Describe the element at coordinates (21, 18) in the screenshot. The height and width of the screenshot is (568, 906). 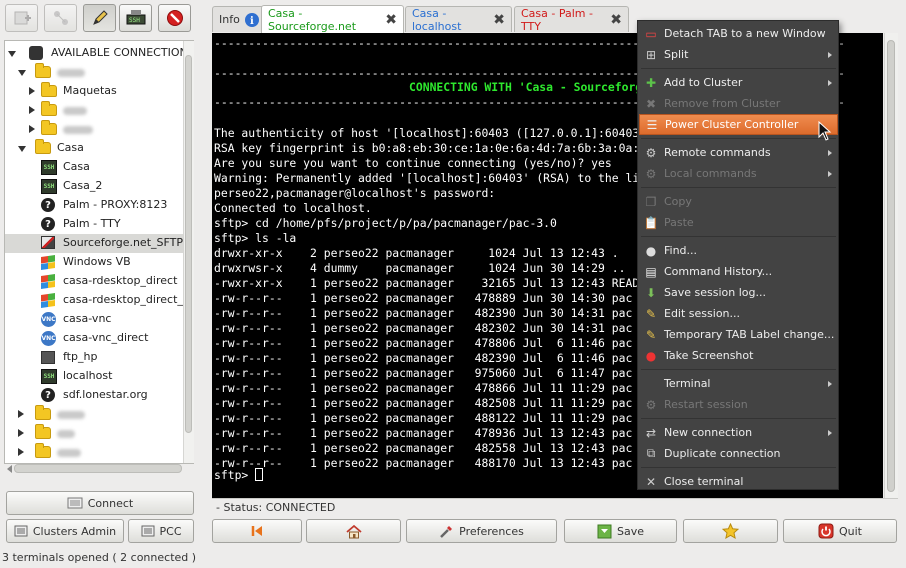
I see `add-group-button` at that location.